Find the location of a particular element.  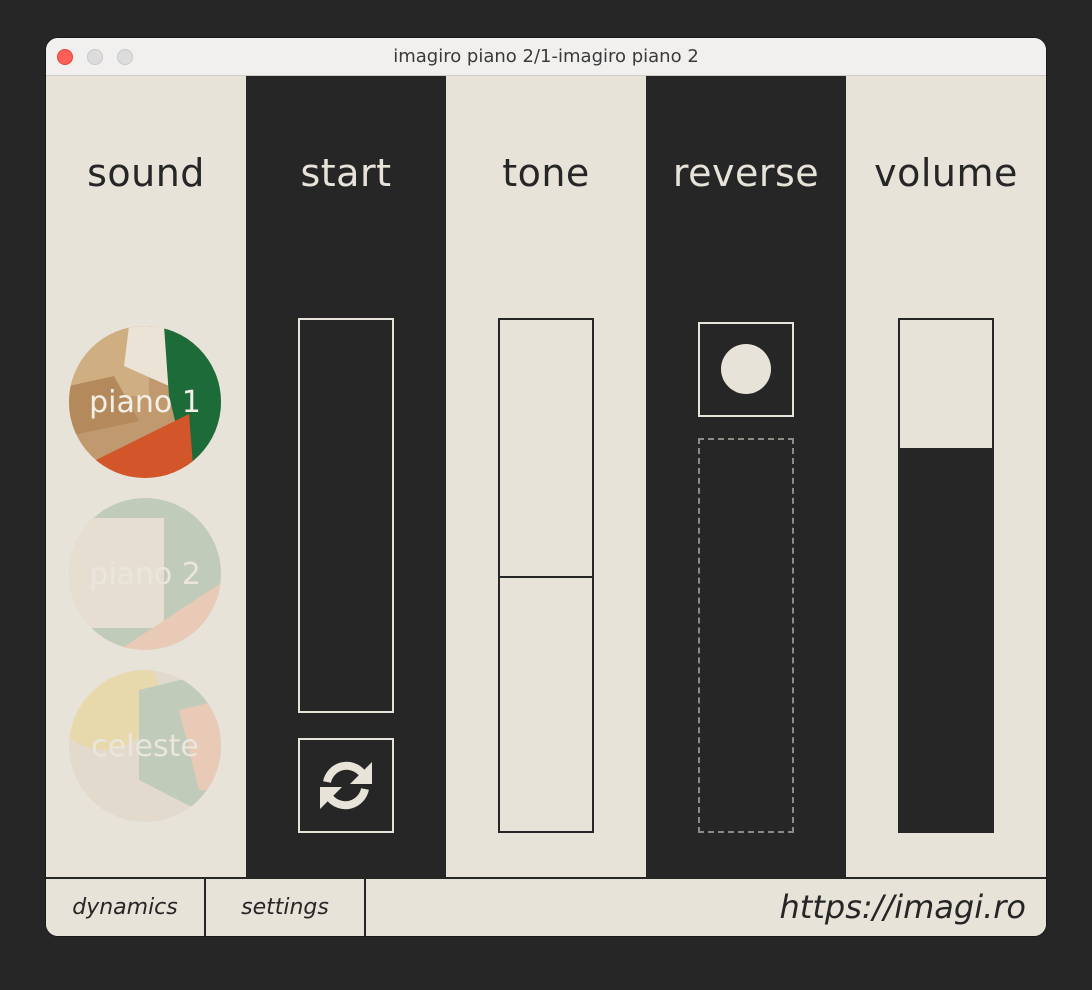

sound-label-piano-1: piano 1 is located at coordinates (145, 402).